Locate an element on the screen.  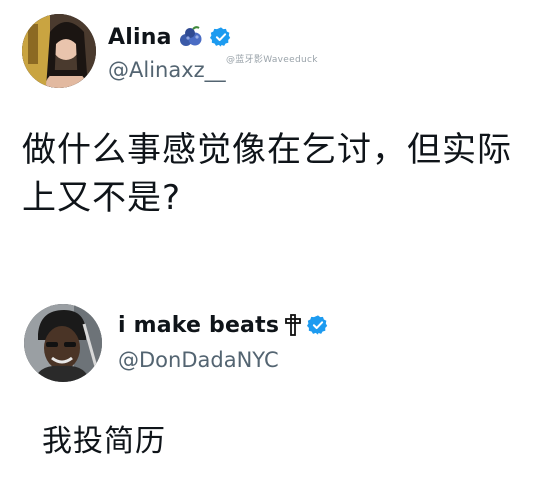
tweet-text: 我投简历 is located at coordinates (104, 441).